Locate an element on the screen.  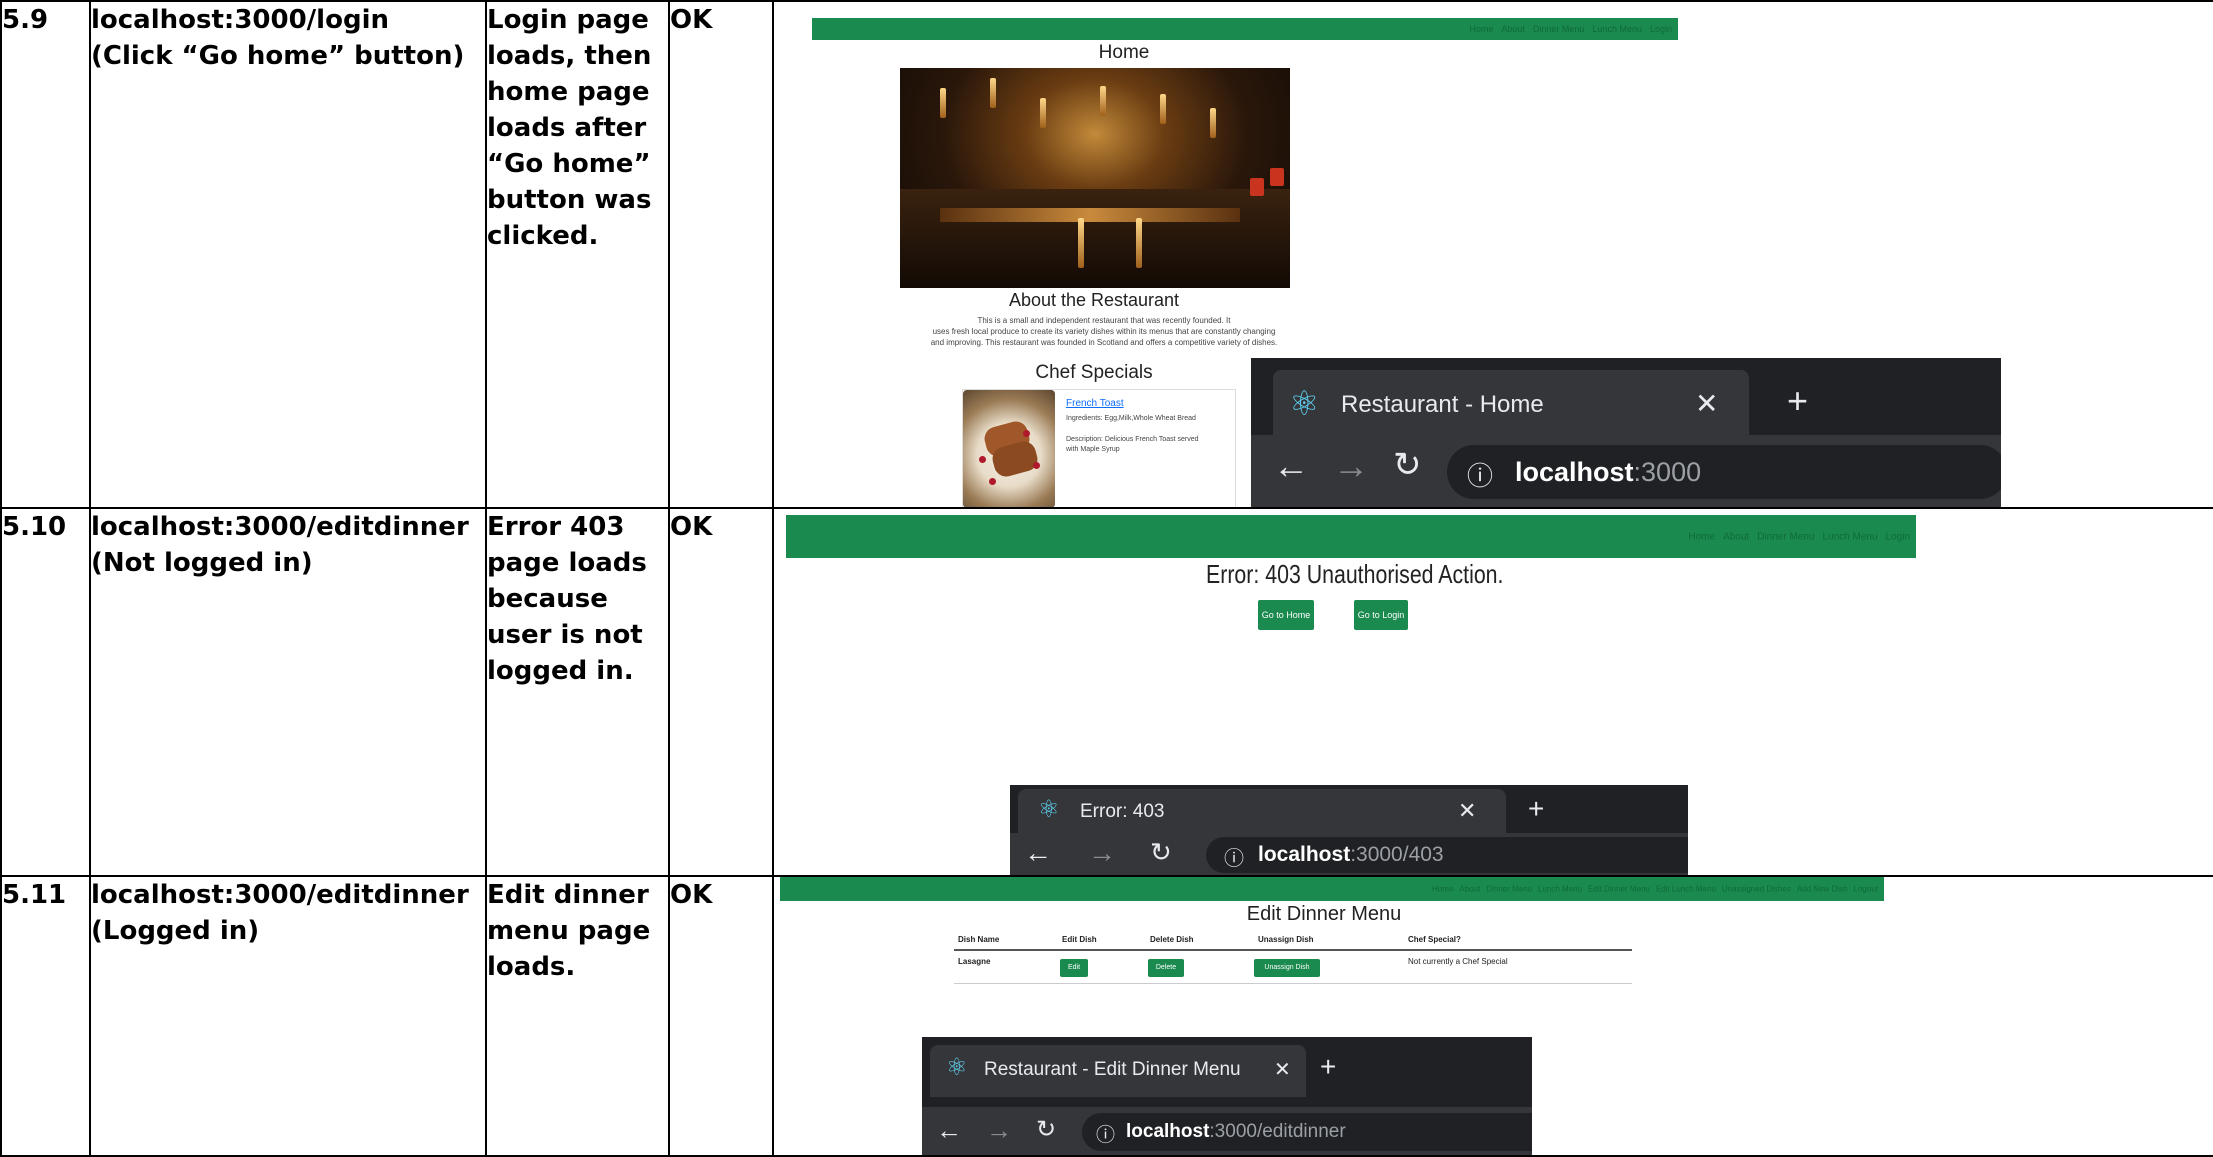
home-heading: Home is located at coordinates (1124, 52).